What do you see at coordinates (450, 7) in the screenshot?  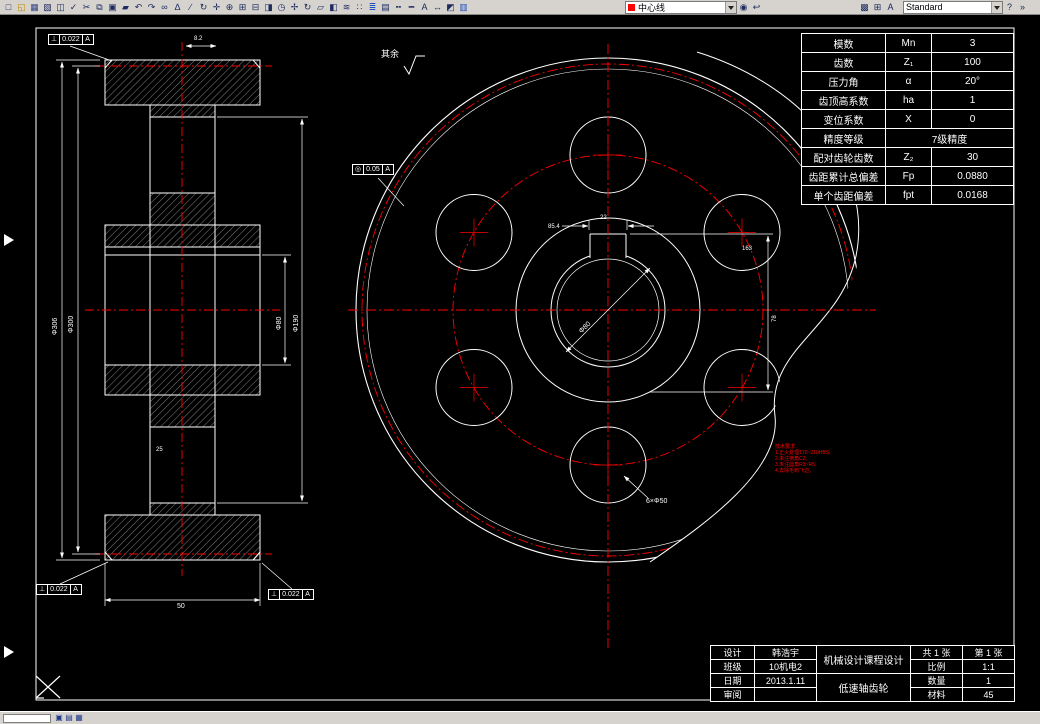 I see `properties-icon: ◩` at bounding box center [450, 7].